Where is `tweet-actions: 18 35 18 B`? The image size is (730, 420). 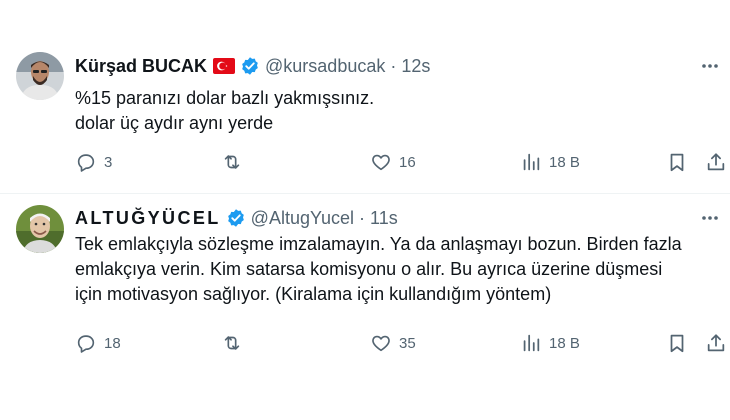 tweet-actions: 18 35 18 B is located at coordinates (400, 343).